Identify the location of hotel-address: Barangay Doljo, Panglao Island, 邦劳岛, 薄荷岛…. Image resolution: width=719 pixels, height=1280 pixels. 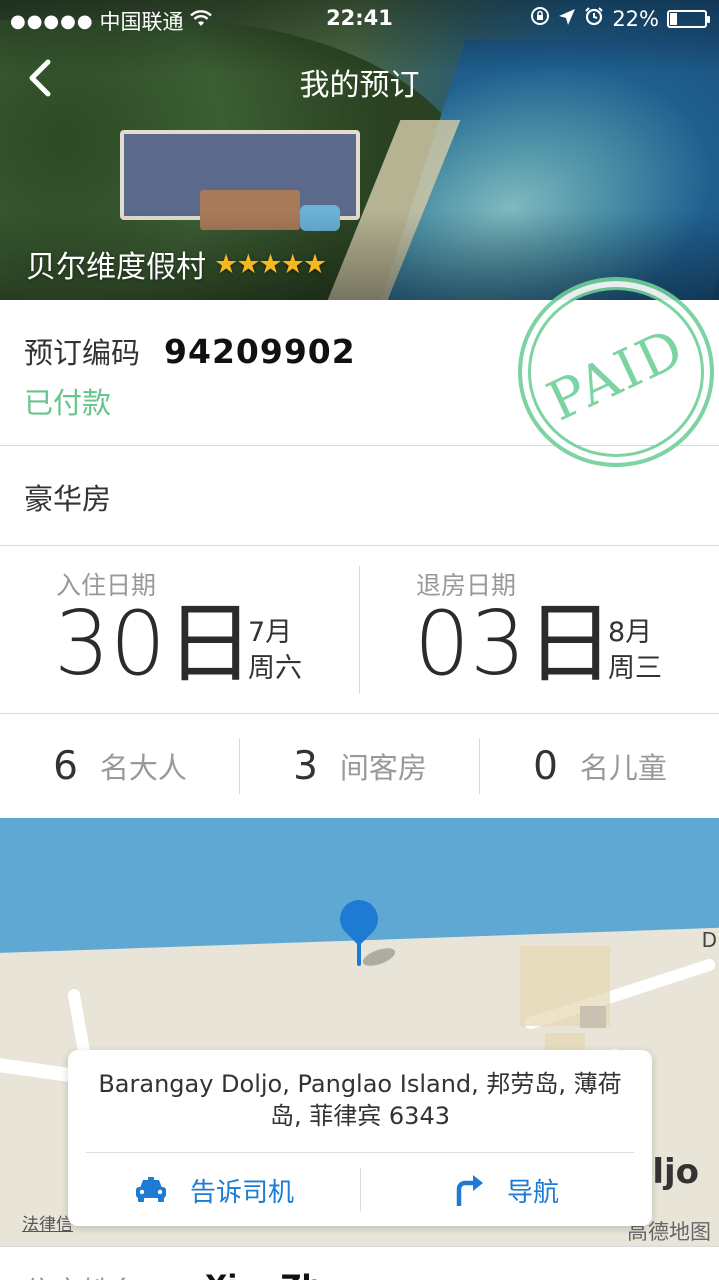
(360, 1100).